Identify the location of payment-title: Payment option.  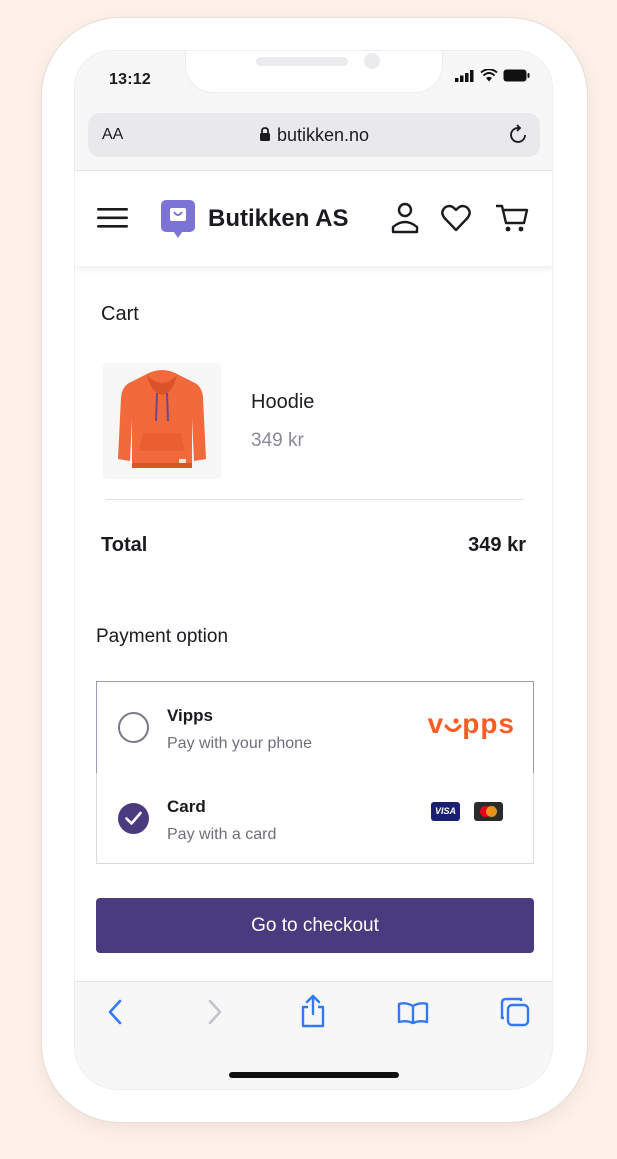
(162, 636).